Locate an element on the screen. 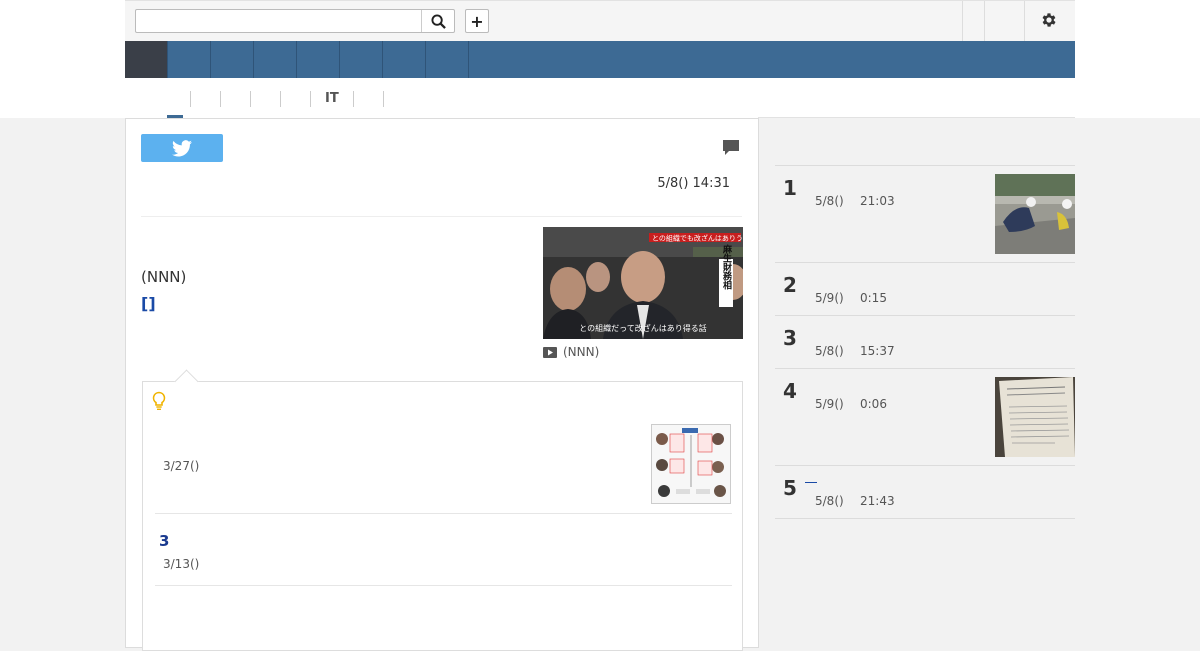 Image resolution: width=1200 pixels, height=651 pixels. twitter-icon is located at coordinates (182, 147).